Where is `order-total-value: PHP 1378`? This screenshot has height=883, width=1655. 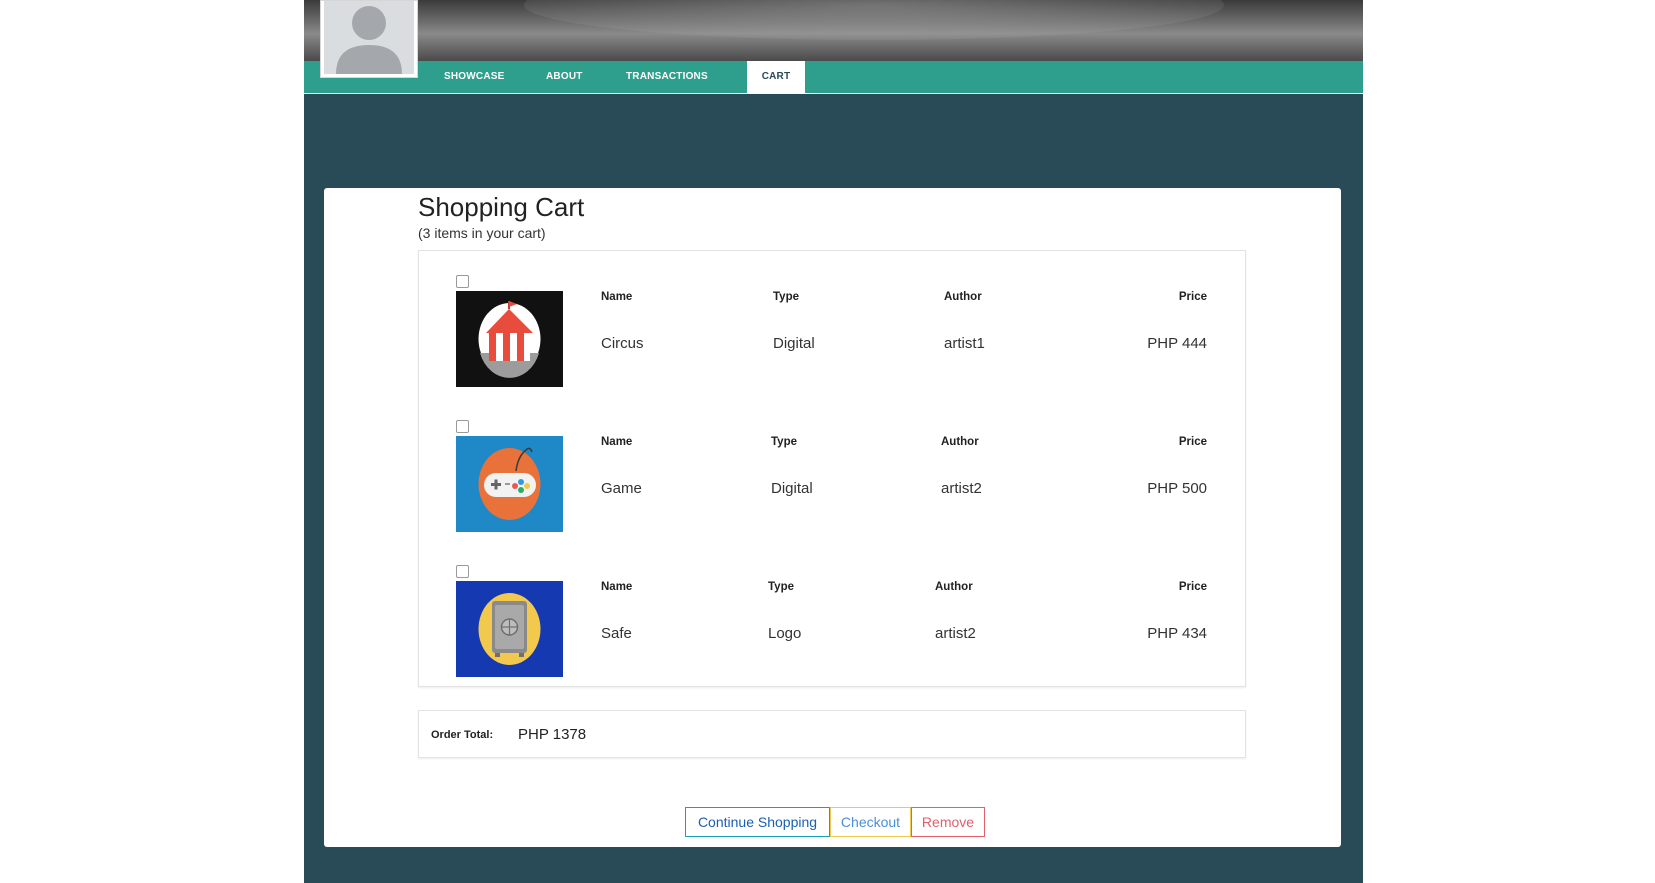
order-total-value: PHP 1378 is located at coordinates (552, 734).